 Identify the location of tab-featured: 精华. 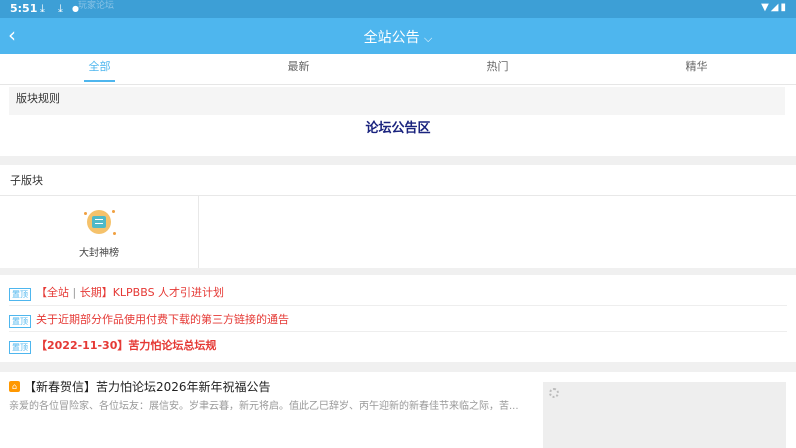
(696, 69).